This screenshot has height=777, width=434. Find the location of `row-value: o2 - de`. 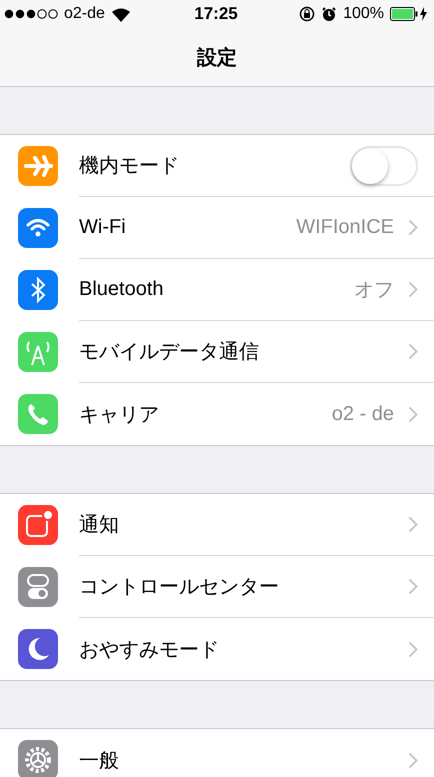

row-value: o2 - de is located at coordinates (363, 414).